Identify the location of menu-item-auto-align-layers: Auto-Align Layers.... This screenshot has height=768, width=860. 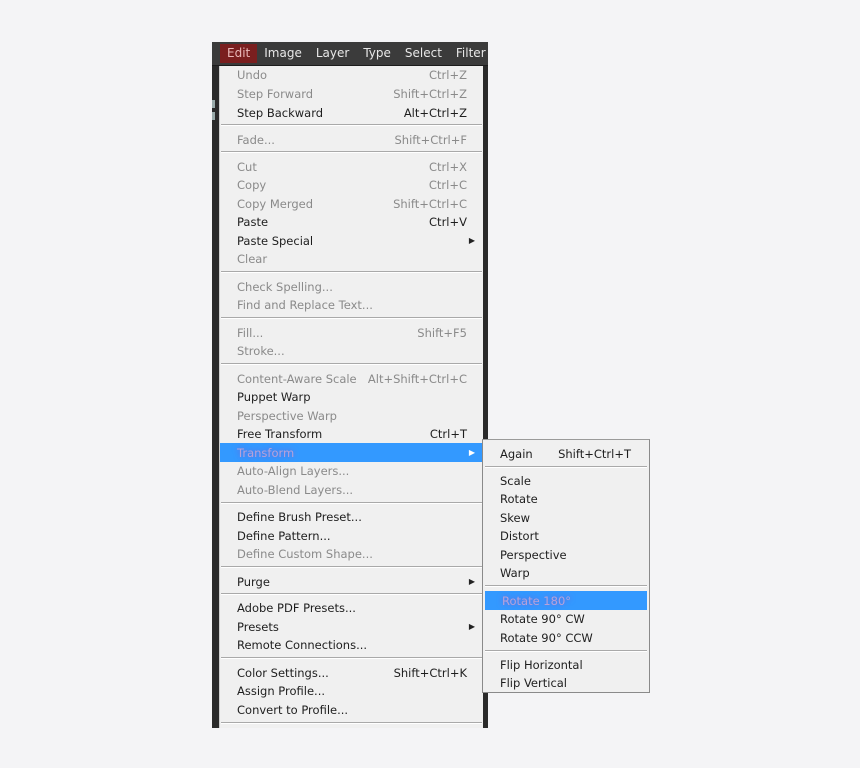
(351, 471).